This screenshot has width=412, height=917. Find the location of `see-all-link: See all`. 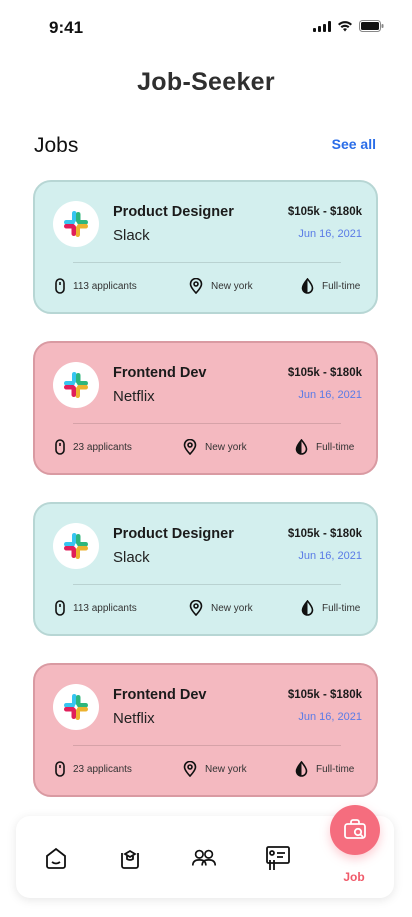

see-all-link: See all is located at coordinates (354, 144).